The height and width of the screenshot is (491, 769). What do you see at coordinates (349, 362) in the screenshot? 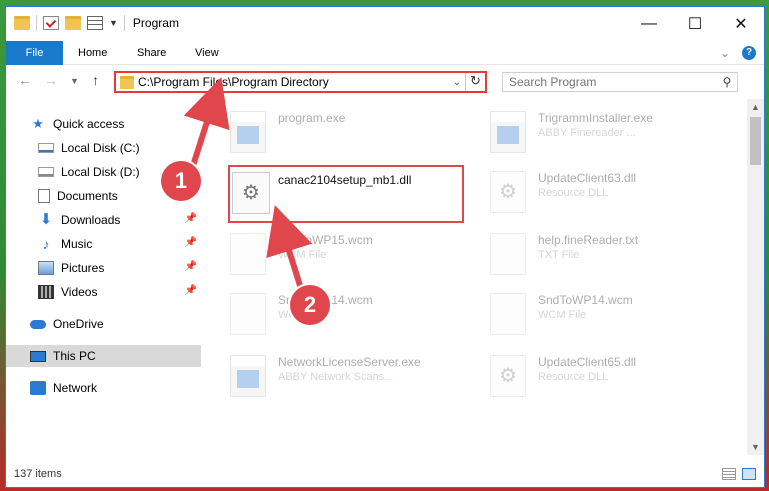
I see `file-name: NetworkLicenseServer.exe` at bounding box center [349, 362].